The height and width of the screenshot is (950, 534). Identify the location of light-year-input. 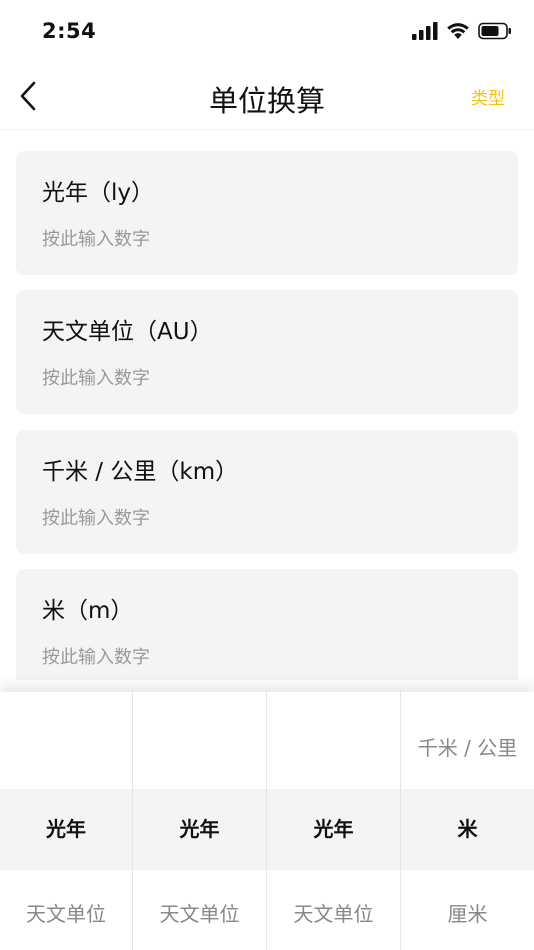
(267, 239).